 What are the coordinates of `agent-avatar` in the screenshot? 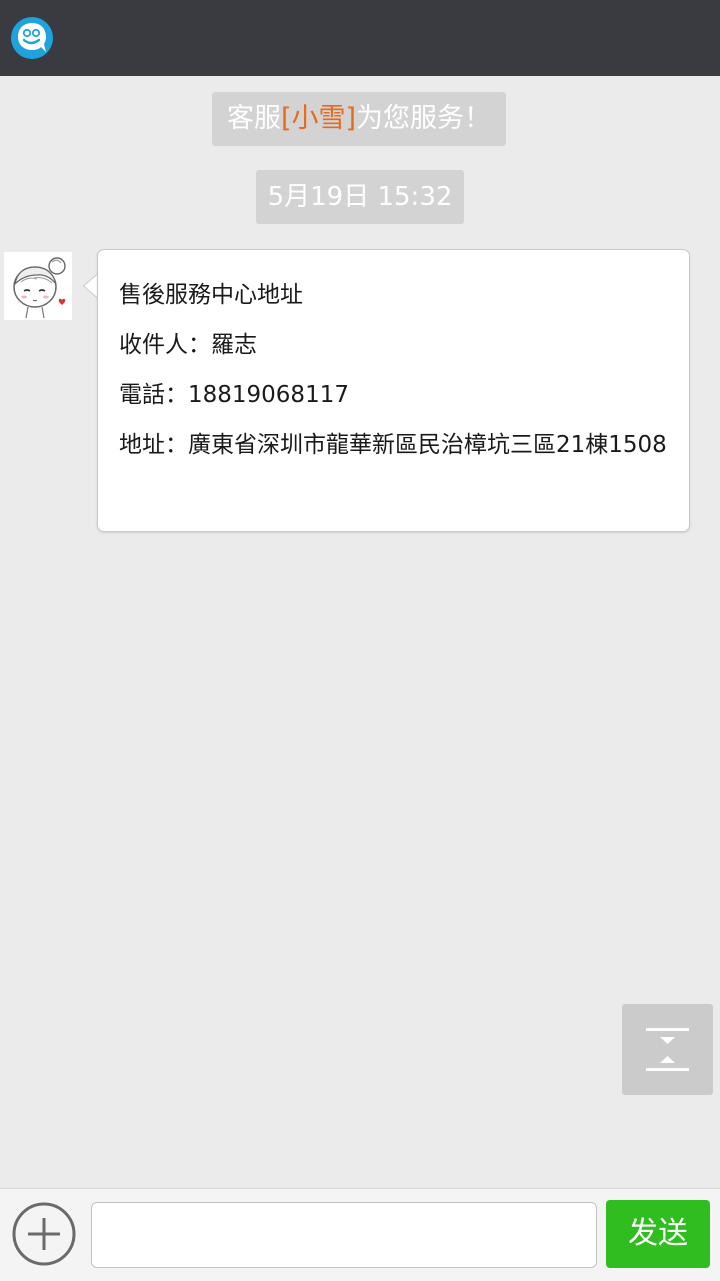 It's located at (38, 286).